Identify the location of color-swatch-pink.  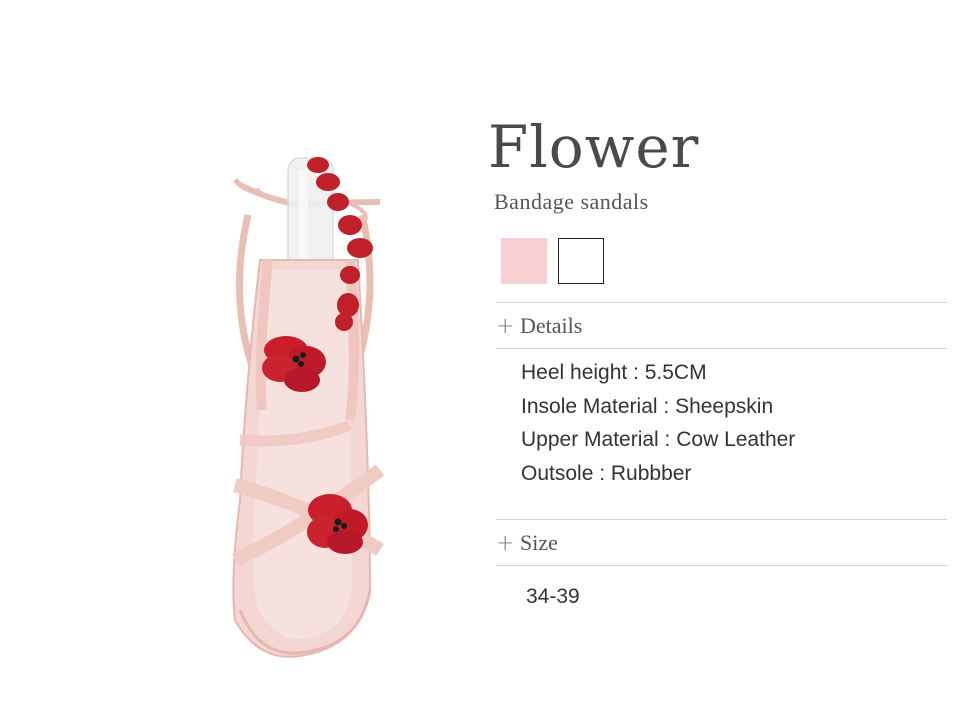
(524, 261).